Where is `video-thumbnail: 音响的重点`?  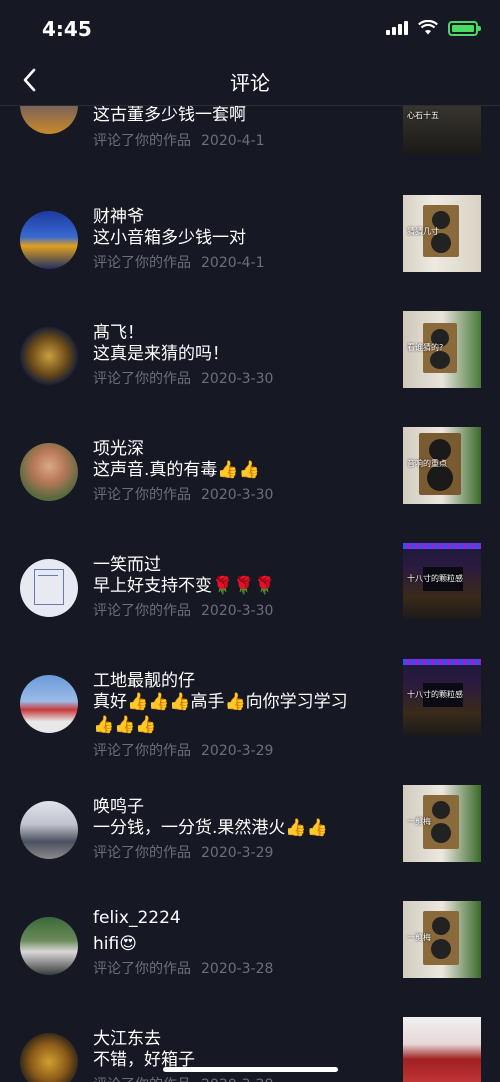
video-thumbnail: 音响的重点 is located at coordinates (442, 465).